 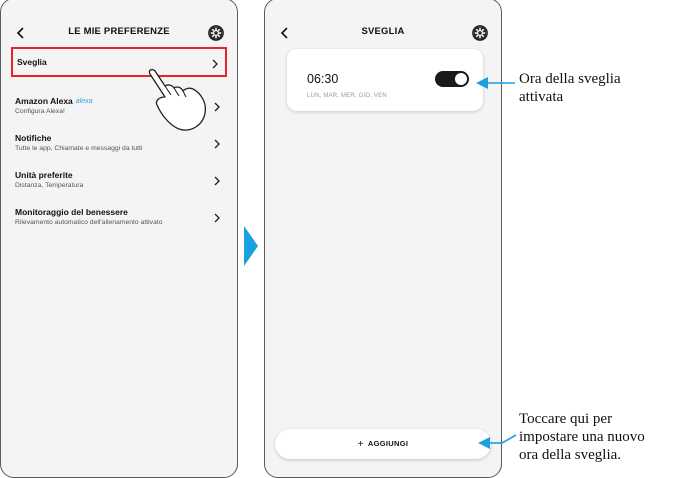 I want to click on callout-line-add-button-diag, so click(x=509, y=439).